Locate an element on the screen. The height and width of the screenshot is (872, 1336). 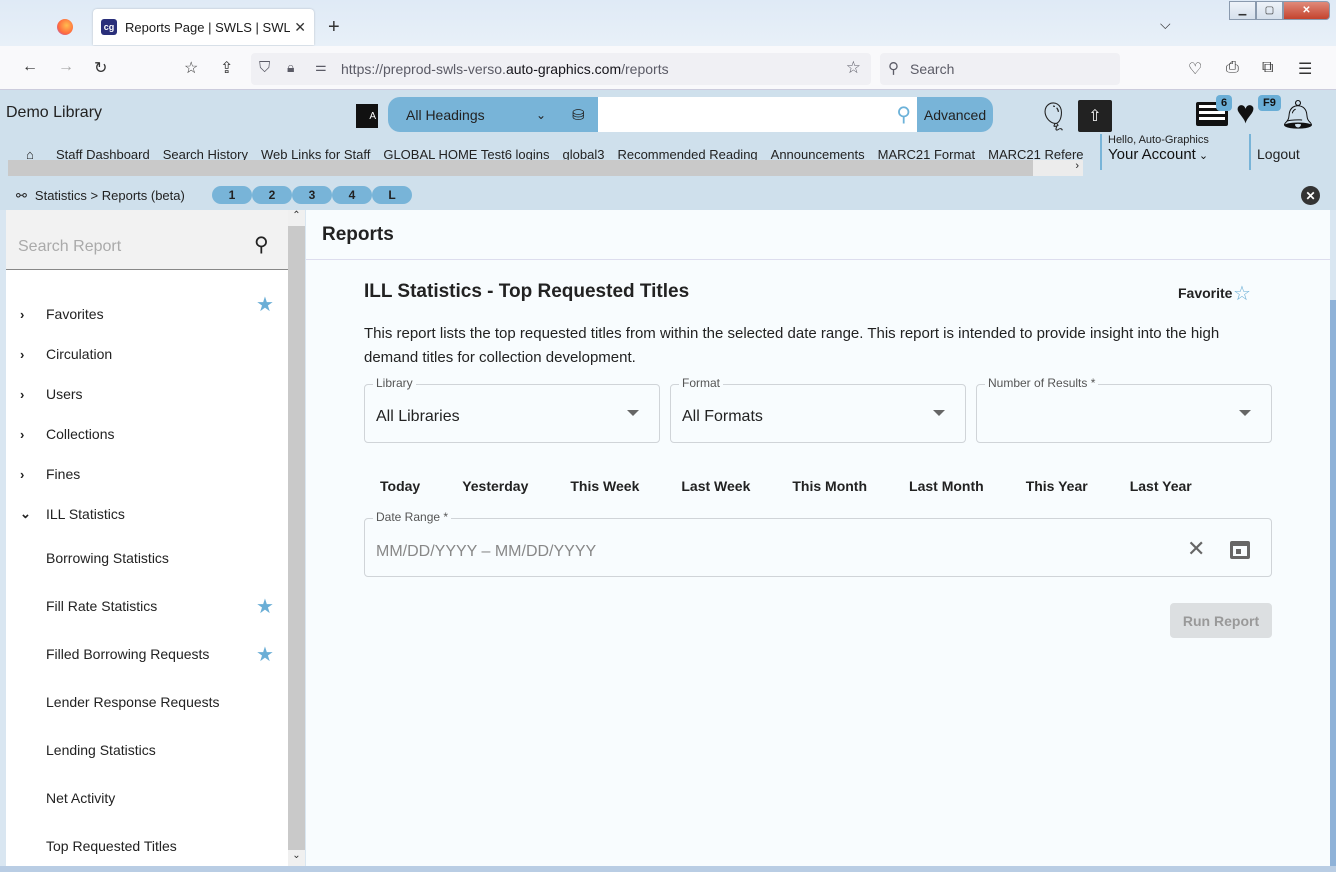
forward-icon: → is located at coordinates (66, 67).